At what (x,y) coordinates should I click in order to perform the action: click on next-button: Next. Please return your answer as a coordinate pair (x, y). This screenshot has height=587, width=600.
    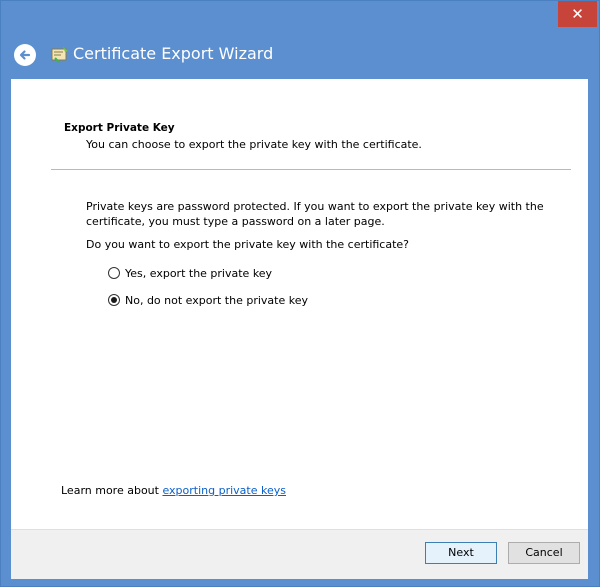
    Looking at the image, I should click on (461, 553).